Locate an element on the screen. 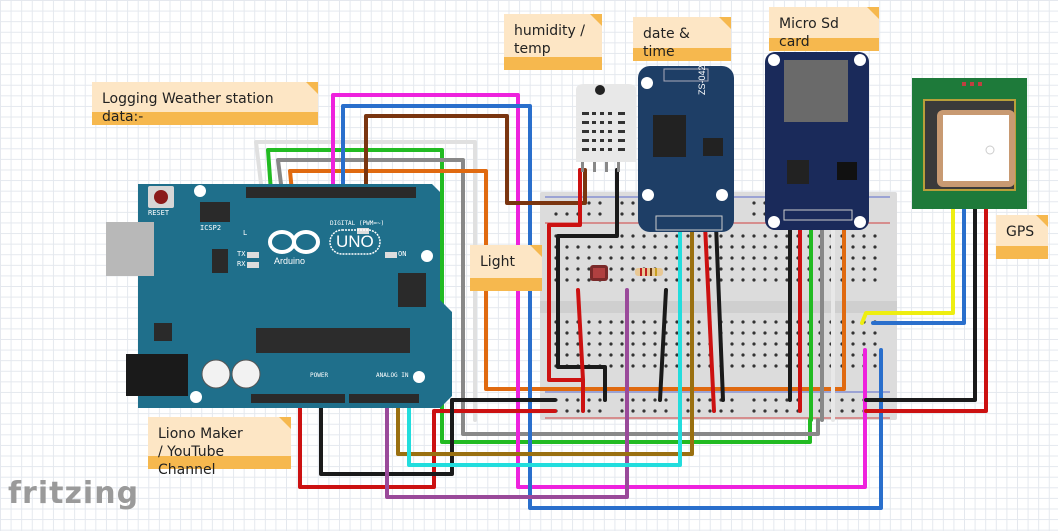 The image size is (1058, 531). note-sdcard: Micro Sd card is located at coordinates (824, 29).